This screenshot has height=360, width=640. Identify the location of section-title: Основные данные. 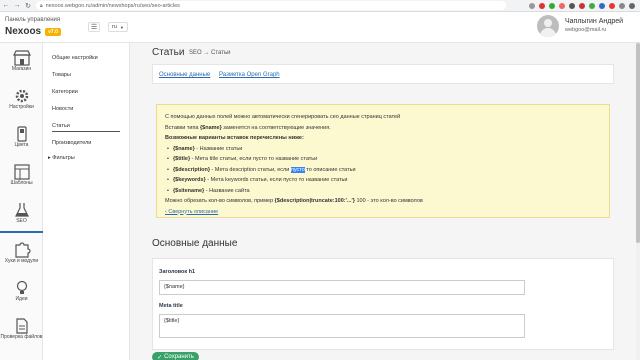
(195, 243).